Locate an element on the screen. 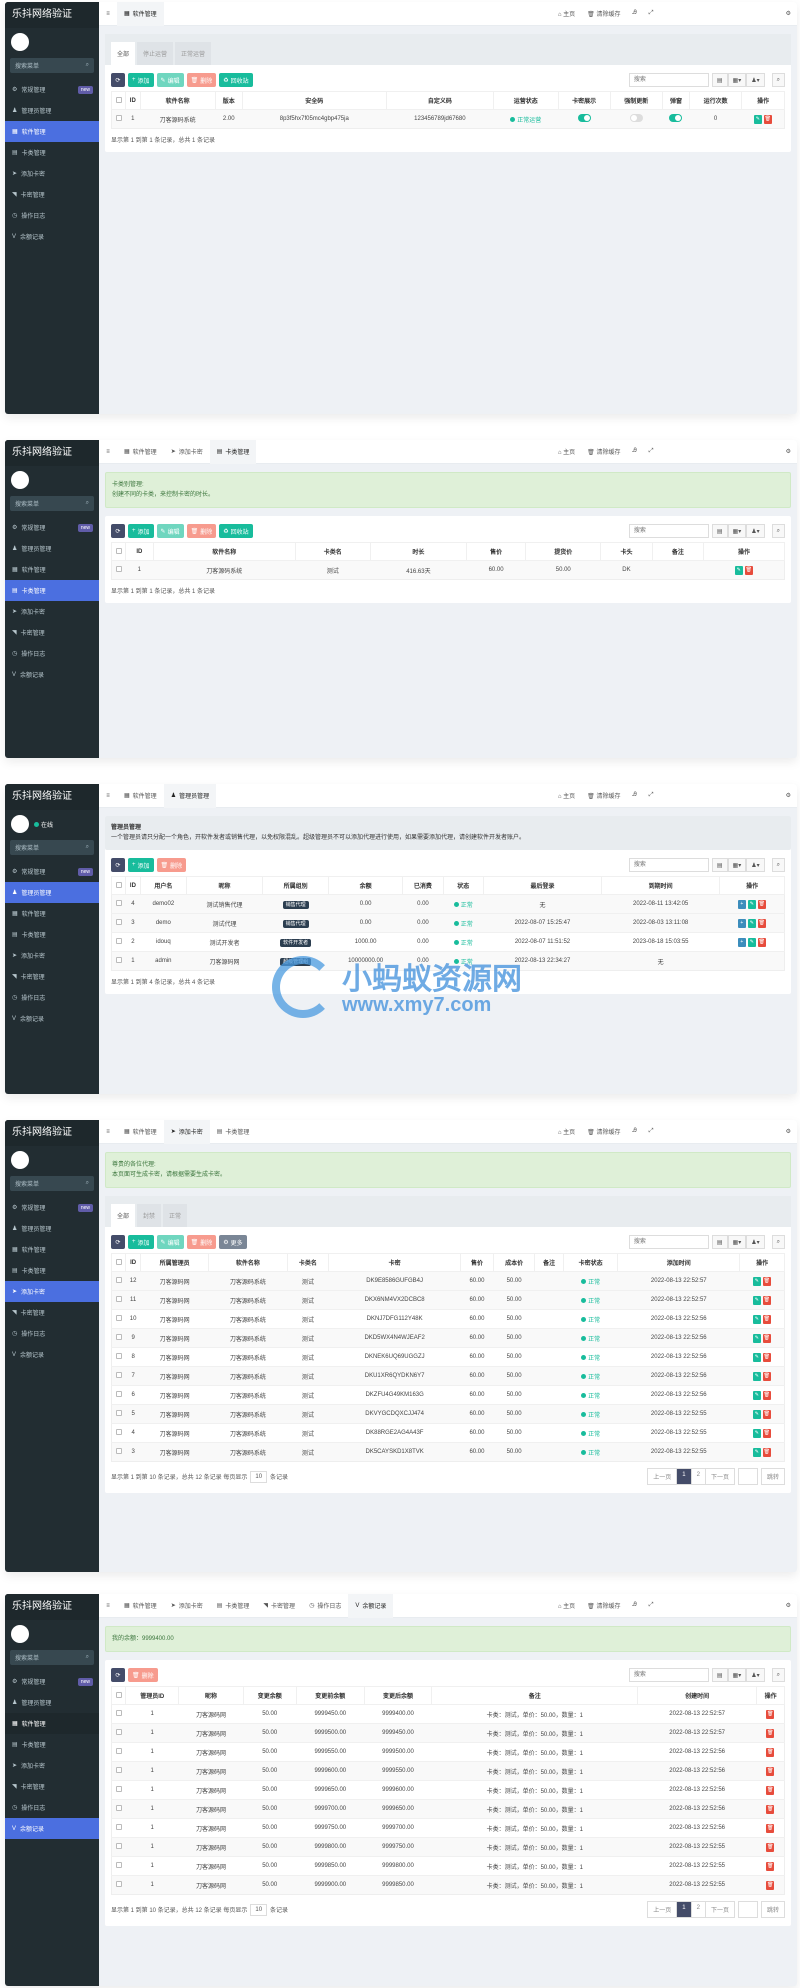 Image resolution: width=800 pixels, height=1988 pixels. column-header: 软件名称 is located at coordinates (177, 100).